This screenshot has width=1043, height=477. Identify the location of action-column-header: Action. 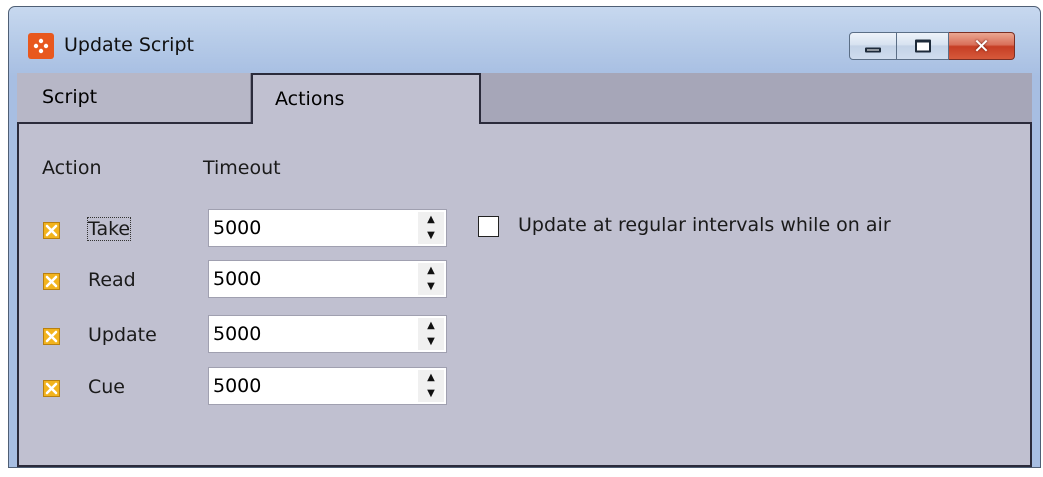
(72, 168).